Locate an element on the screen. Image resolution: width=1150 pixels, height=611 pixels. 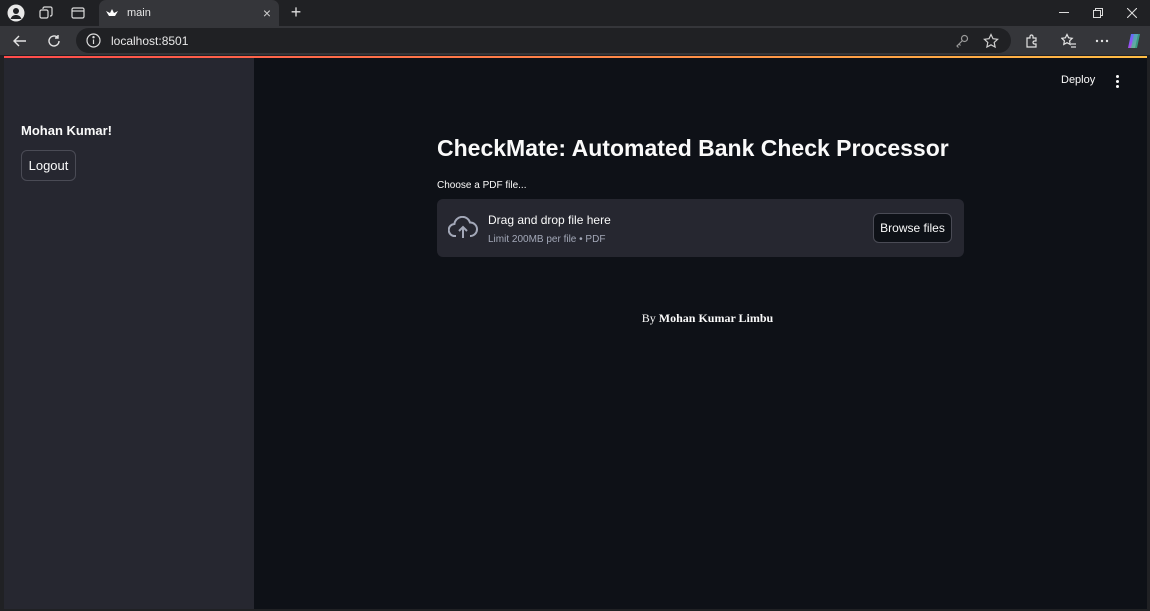
more-options-icon is located at coordinates (1102, 41).